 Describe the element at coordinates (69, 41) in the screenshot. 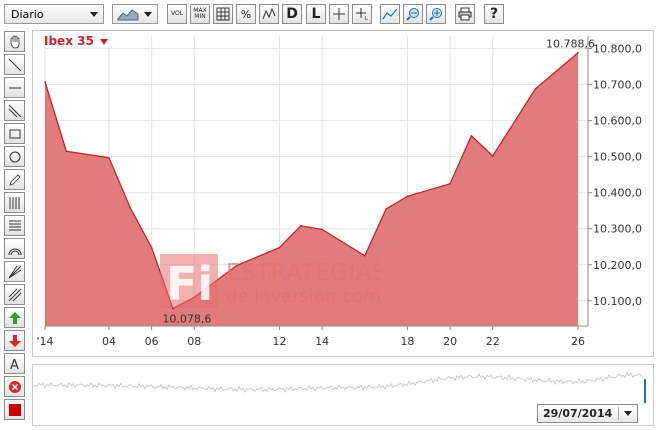

I see `chart-title-text: Ibex 35` at that location.